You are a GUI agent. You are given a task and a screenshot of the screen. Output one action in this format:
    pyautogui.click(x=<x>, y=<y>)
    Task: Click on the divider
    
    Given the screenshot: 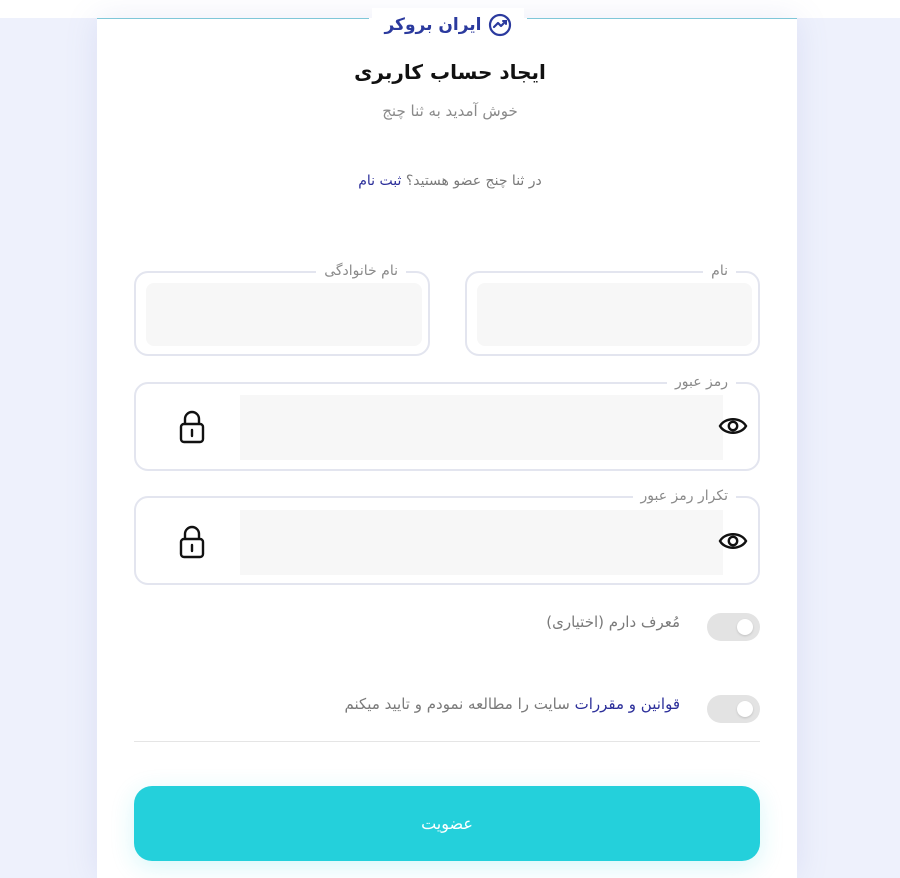 What is the action you would take?
    pyautogui.click(x=447, y=741)
    